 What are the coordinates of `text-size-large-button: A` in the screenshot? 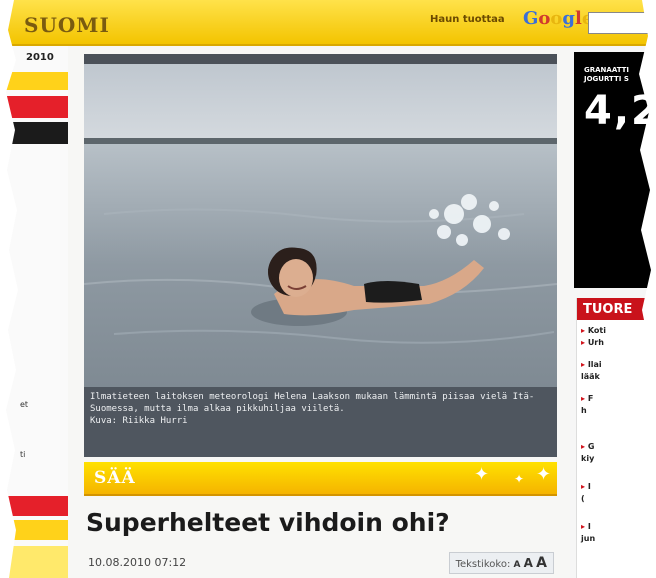 It's located at (541, 563).